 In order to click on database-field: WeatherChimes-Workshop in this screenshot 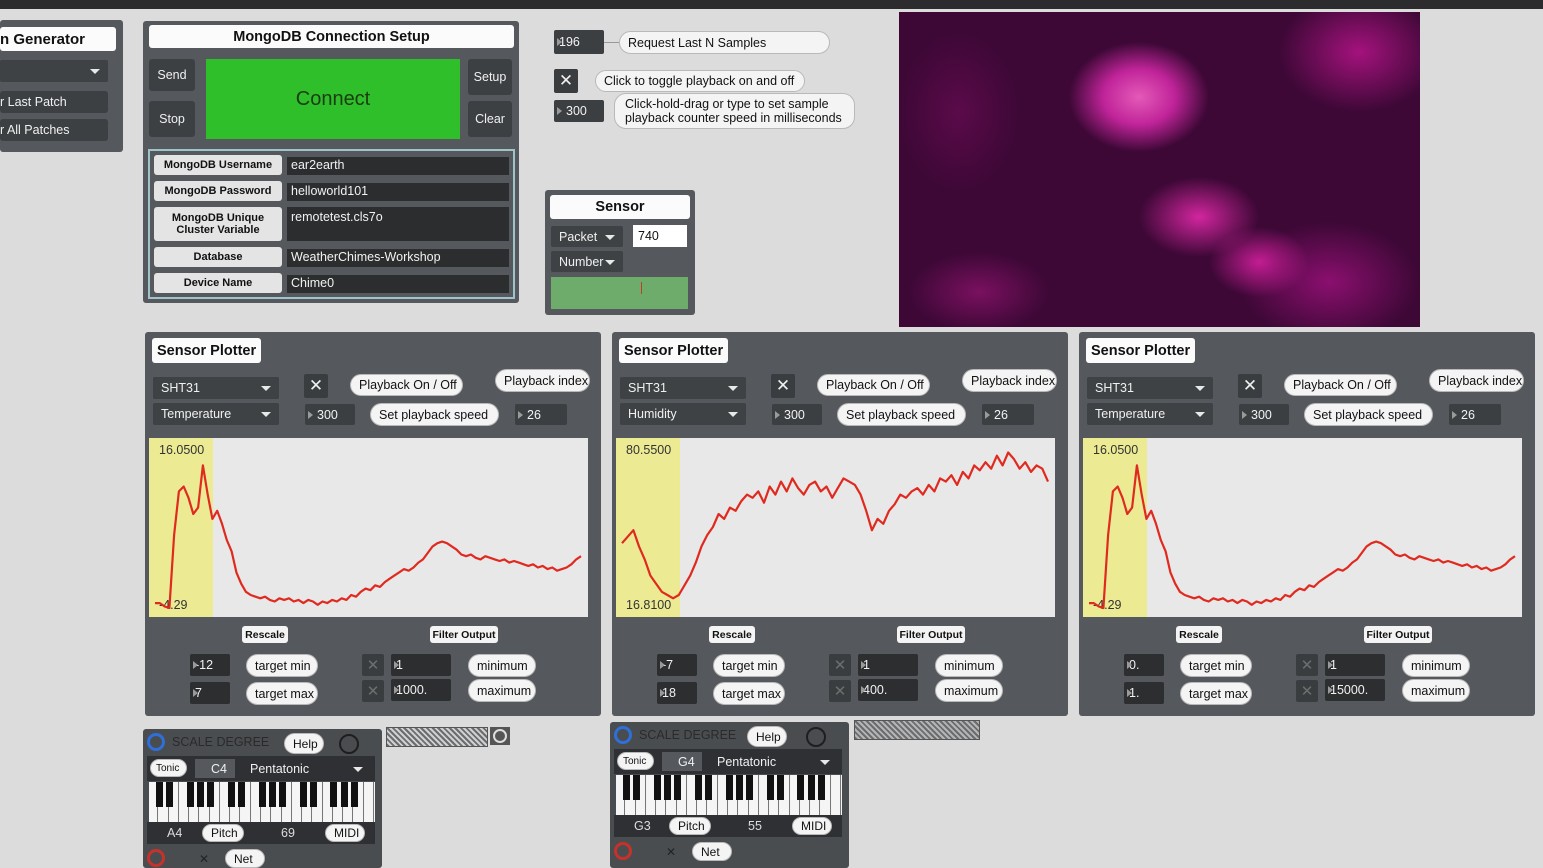, I will do `click(398, 258)`.